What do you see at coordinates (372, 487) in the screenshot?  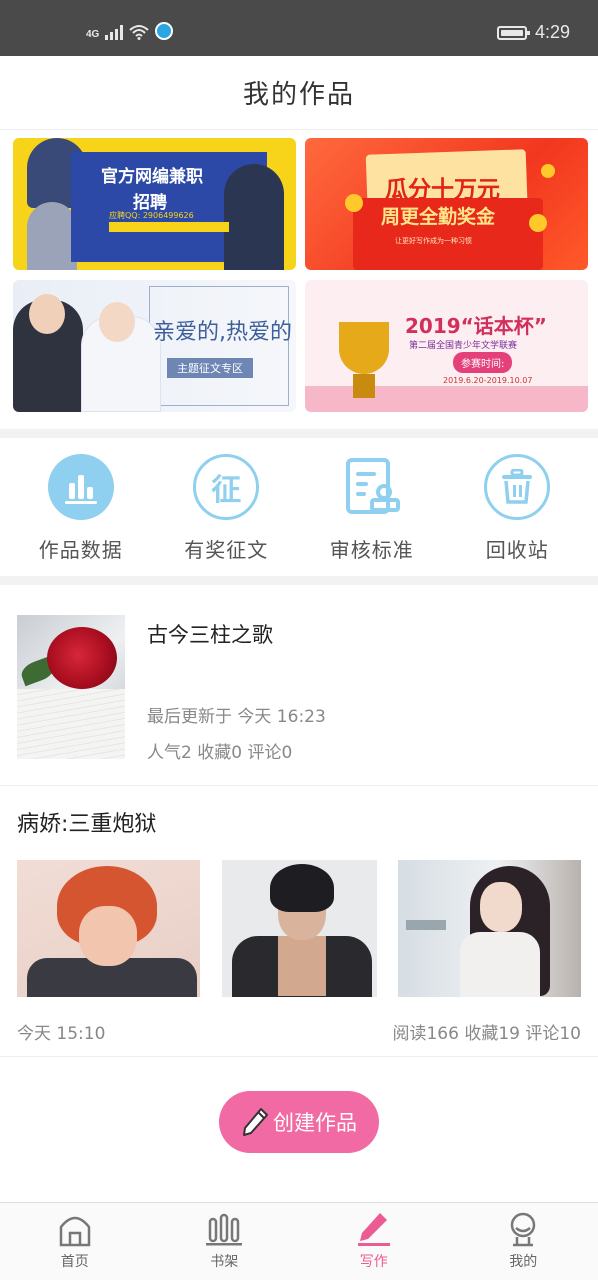 I see `review-doc-icon` at bounding box center [372, 487].